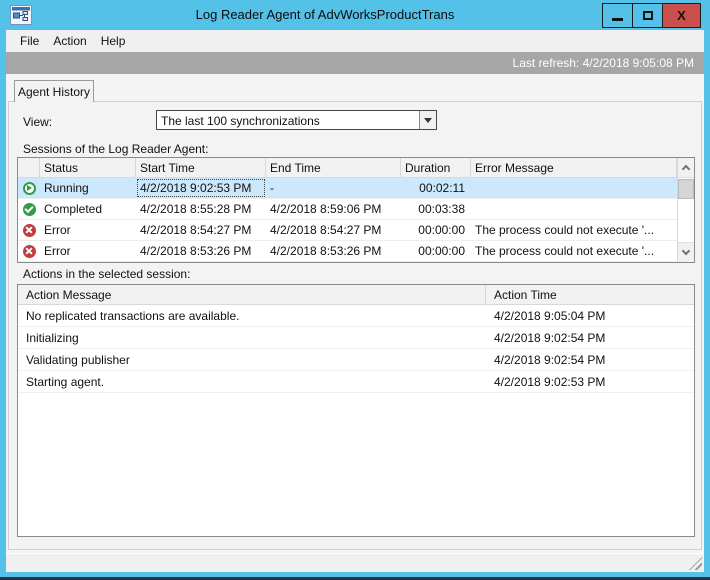 Image resolution: width=710 pixels, height=580 pixels. What do you see at coordinates (196, 230) in the screenshot?
I see `session-start-time: 4/2/2018 8:54:27 PM` at bounding box center [196, 230].